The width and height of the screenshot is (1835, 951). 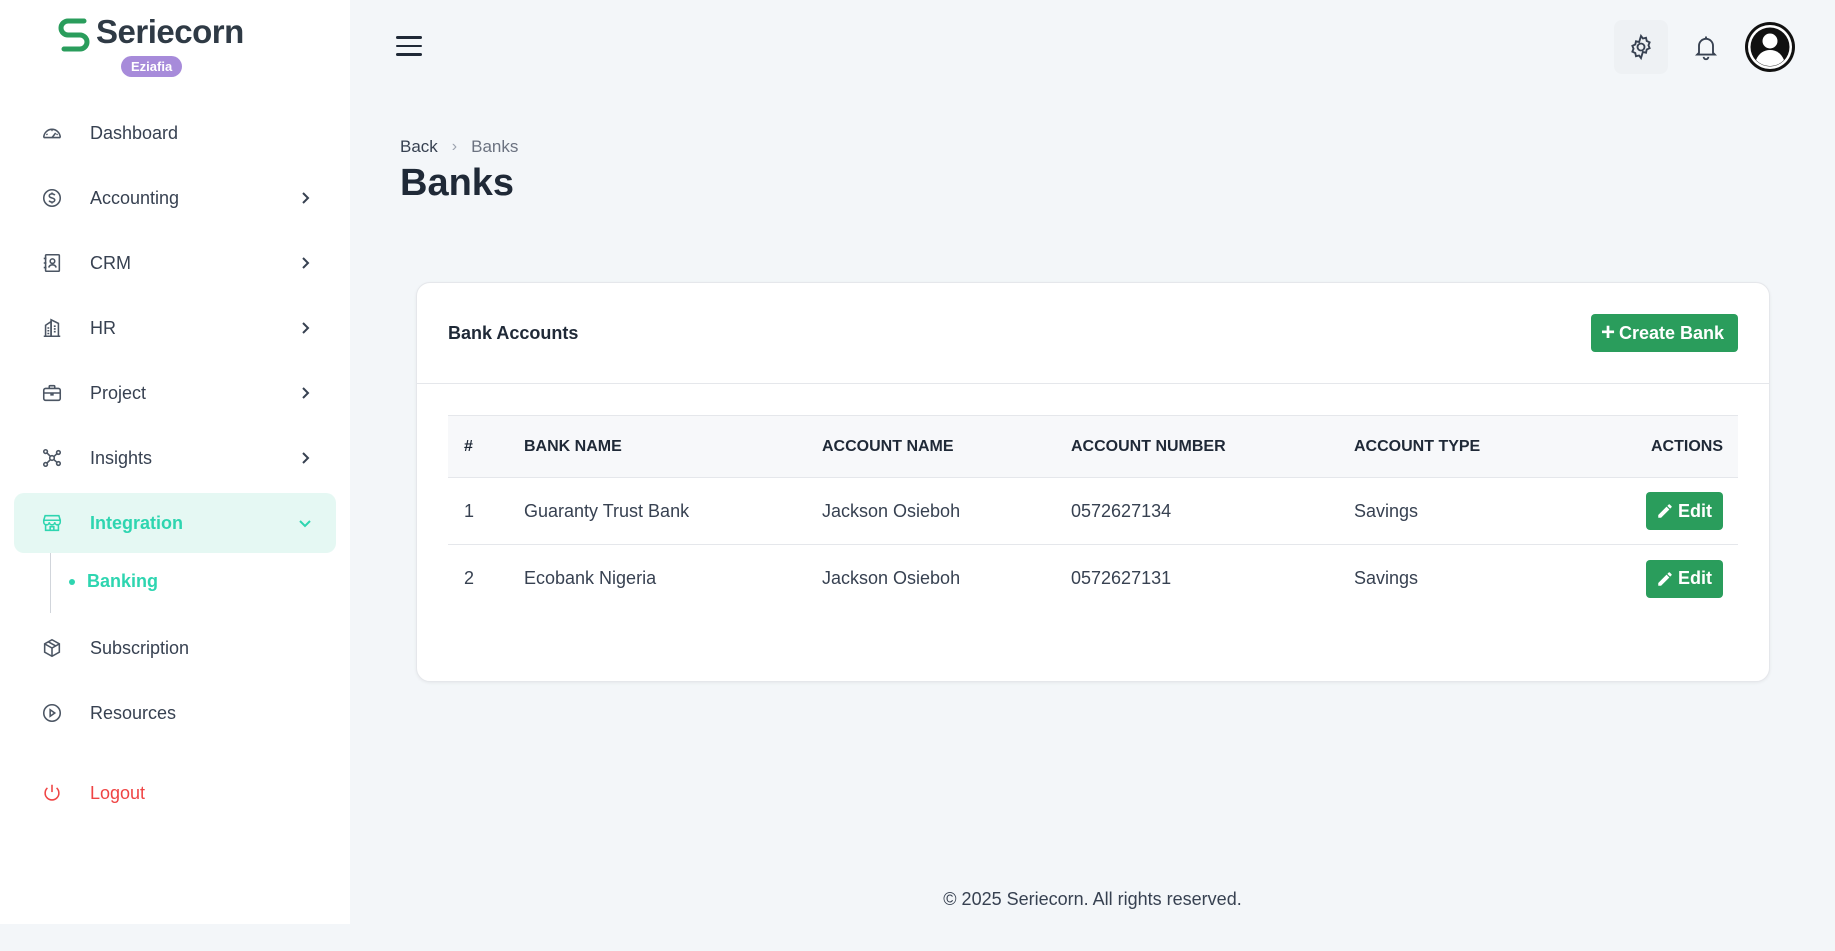 What do you see at coordinates (123, 581) in the screenshot?
I see `sidebar-subitem-label: Banking` at bounding box center [123, 581].